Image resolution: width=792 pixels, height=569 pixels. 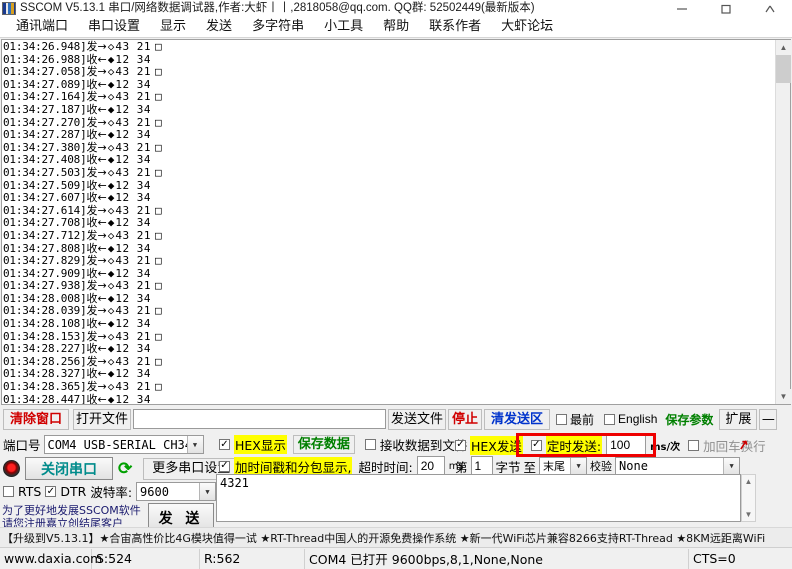 What do you see at coordinates (601, 466) in the screenshot?
I see `checksum-label: 校验` at bounding box center [601, 466].